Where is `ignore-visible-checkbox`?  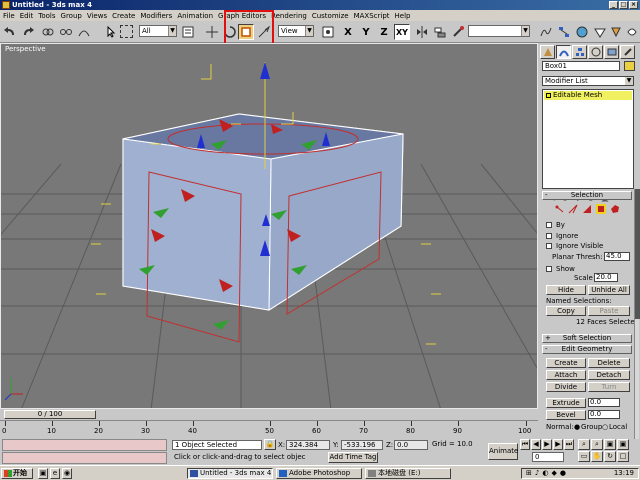 ignore-visible-checkbox is located at coordinates (549, 246).